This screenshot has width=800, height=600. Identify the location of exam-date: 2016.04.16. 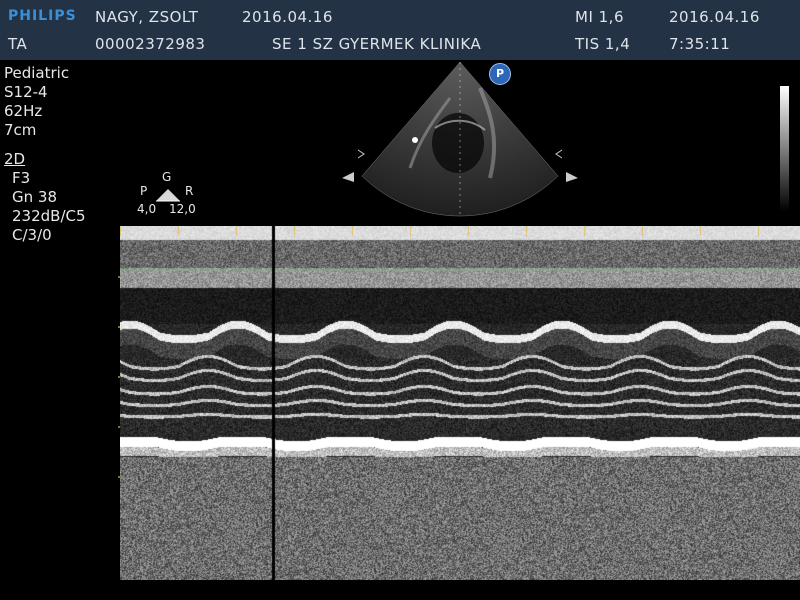
(287, 17).